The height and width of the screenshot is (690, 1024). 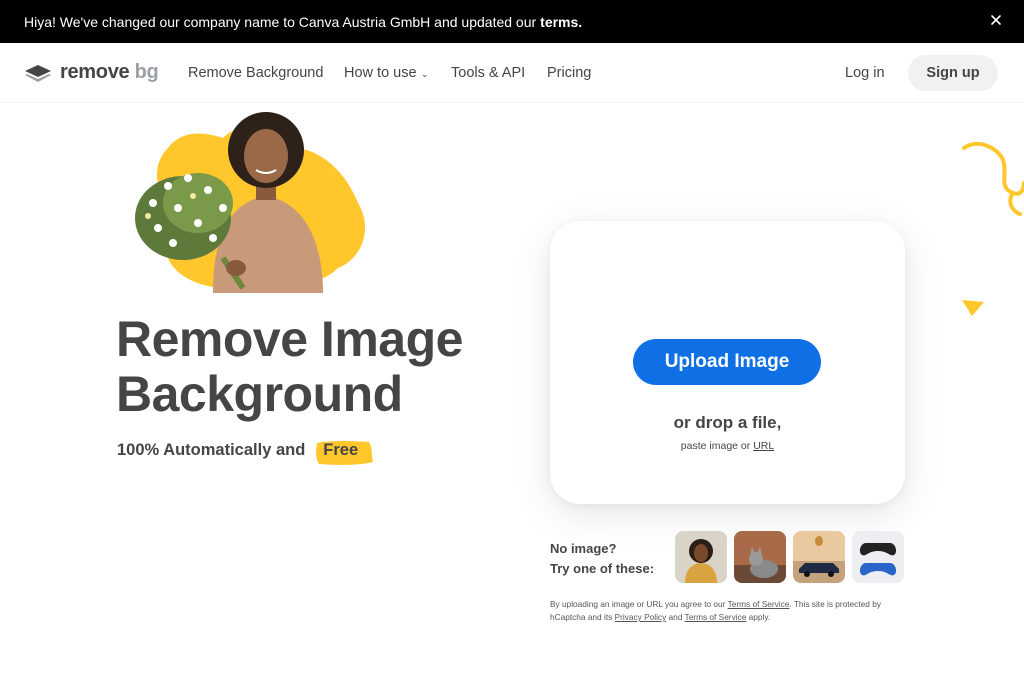 I want to click on signup-button: Sign up, so click(x=953, y=73).